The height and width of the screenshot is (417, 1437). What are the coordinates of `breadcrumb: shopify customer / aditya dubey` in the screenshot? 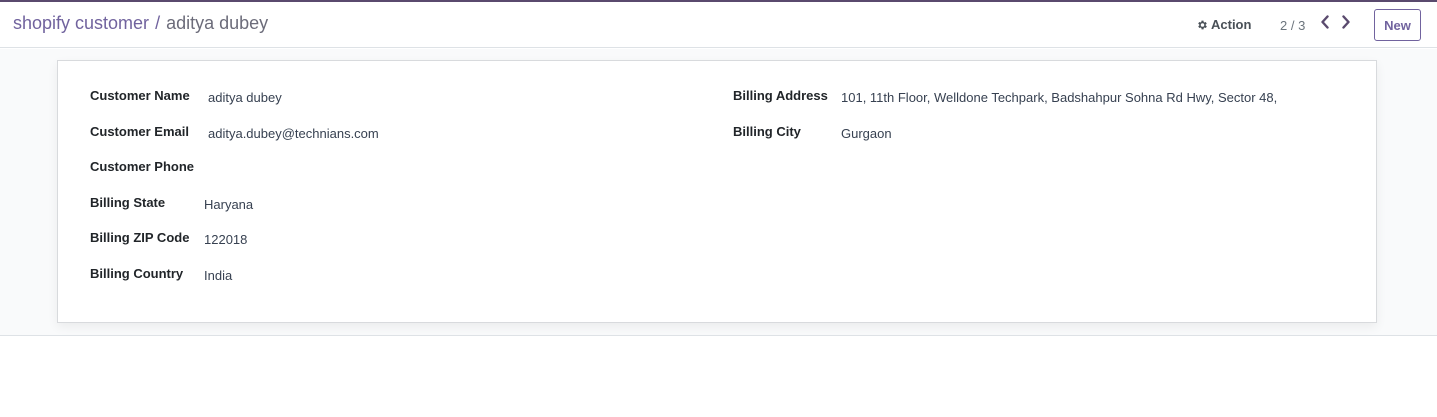 It's located at (140, 23).